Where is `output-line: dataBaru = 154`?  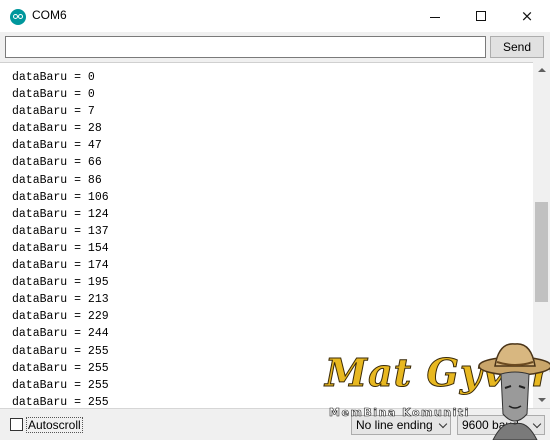
output-line: dataBaru = 154 is located at coordinates (60, 248).